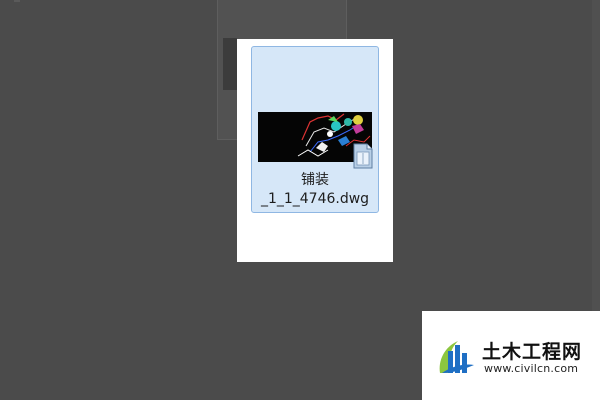 This screenshot has width=600, height=400. I want to click on watermark-title: 土木工程网, so click(532, 352).